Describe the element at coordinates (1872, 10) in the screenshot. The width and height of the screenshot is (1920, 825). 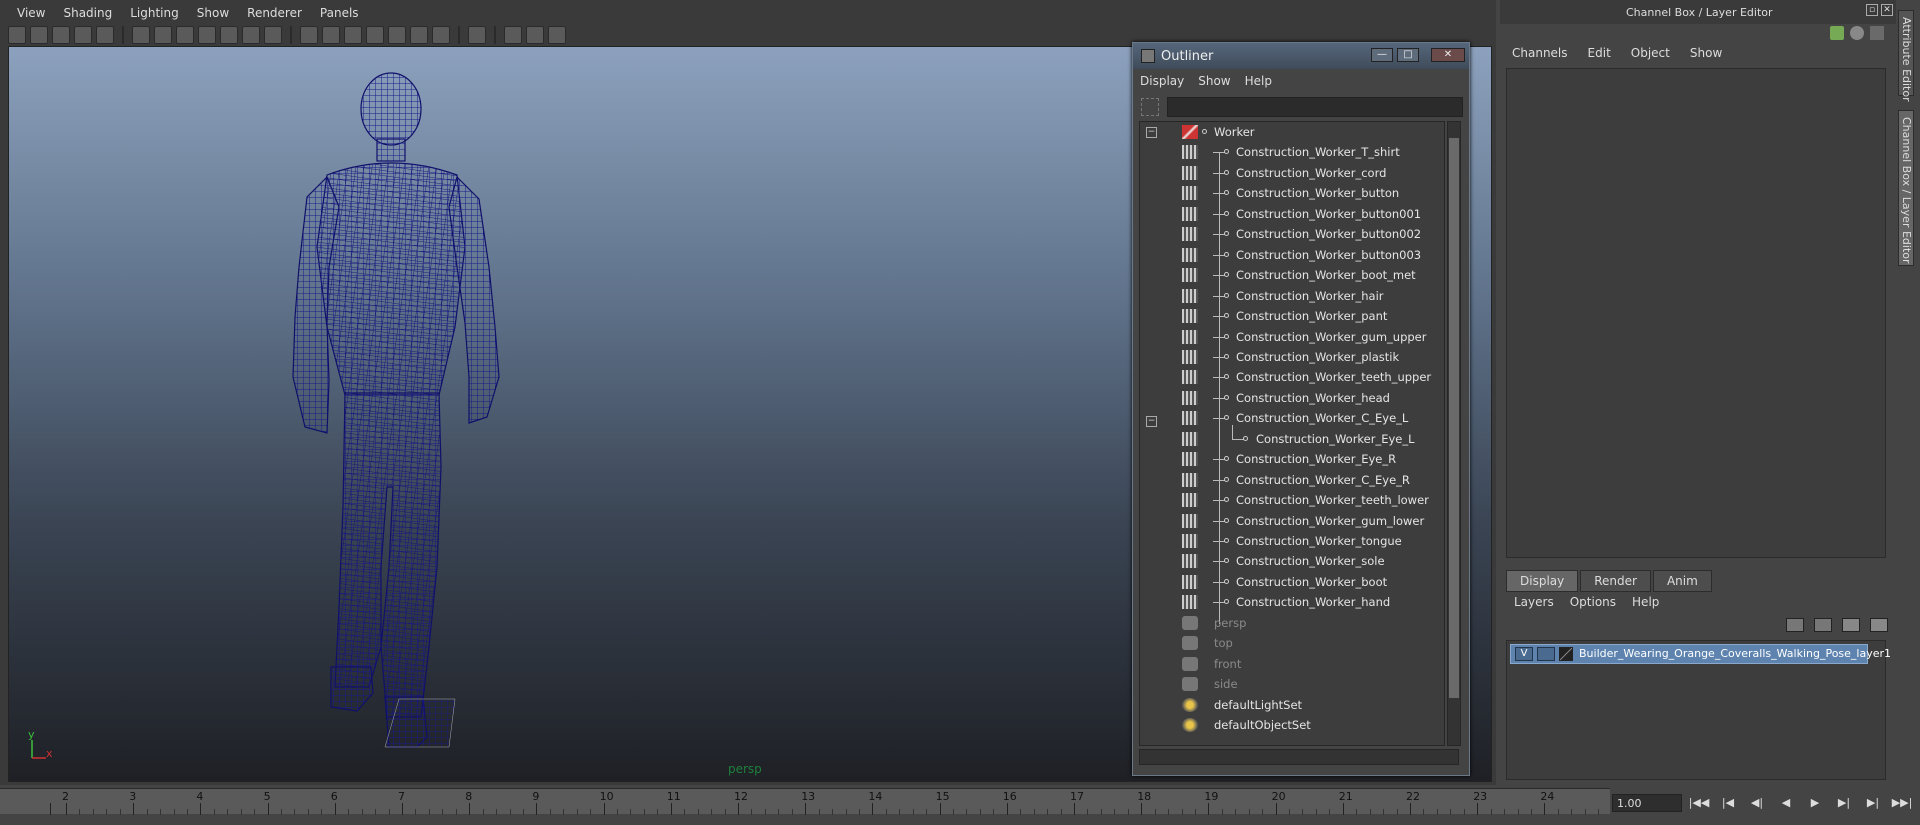
I see `float-icon: ▫` at that location.